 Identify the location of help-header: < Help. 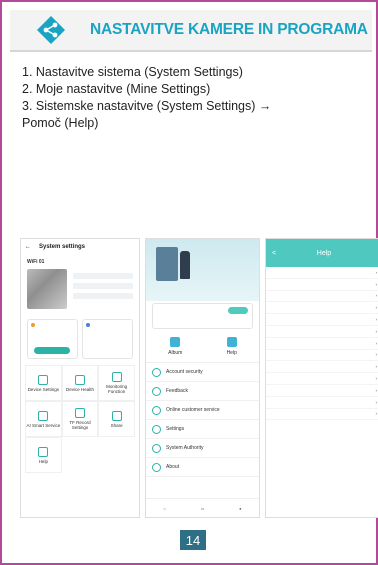
(322, 253).